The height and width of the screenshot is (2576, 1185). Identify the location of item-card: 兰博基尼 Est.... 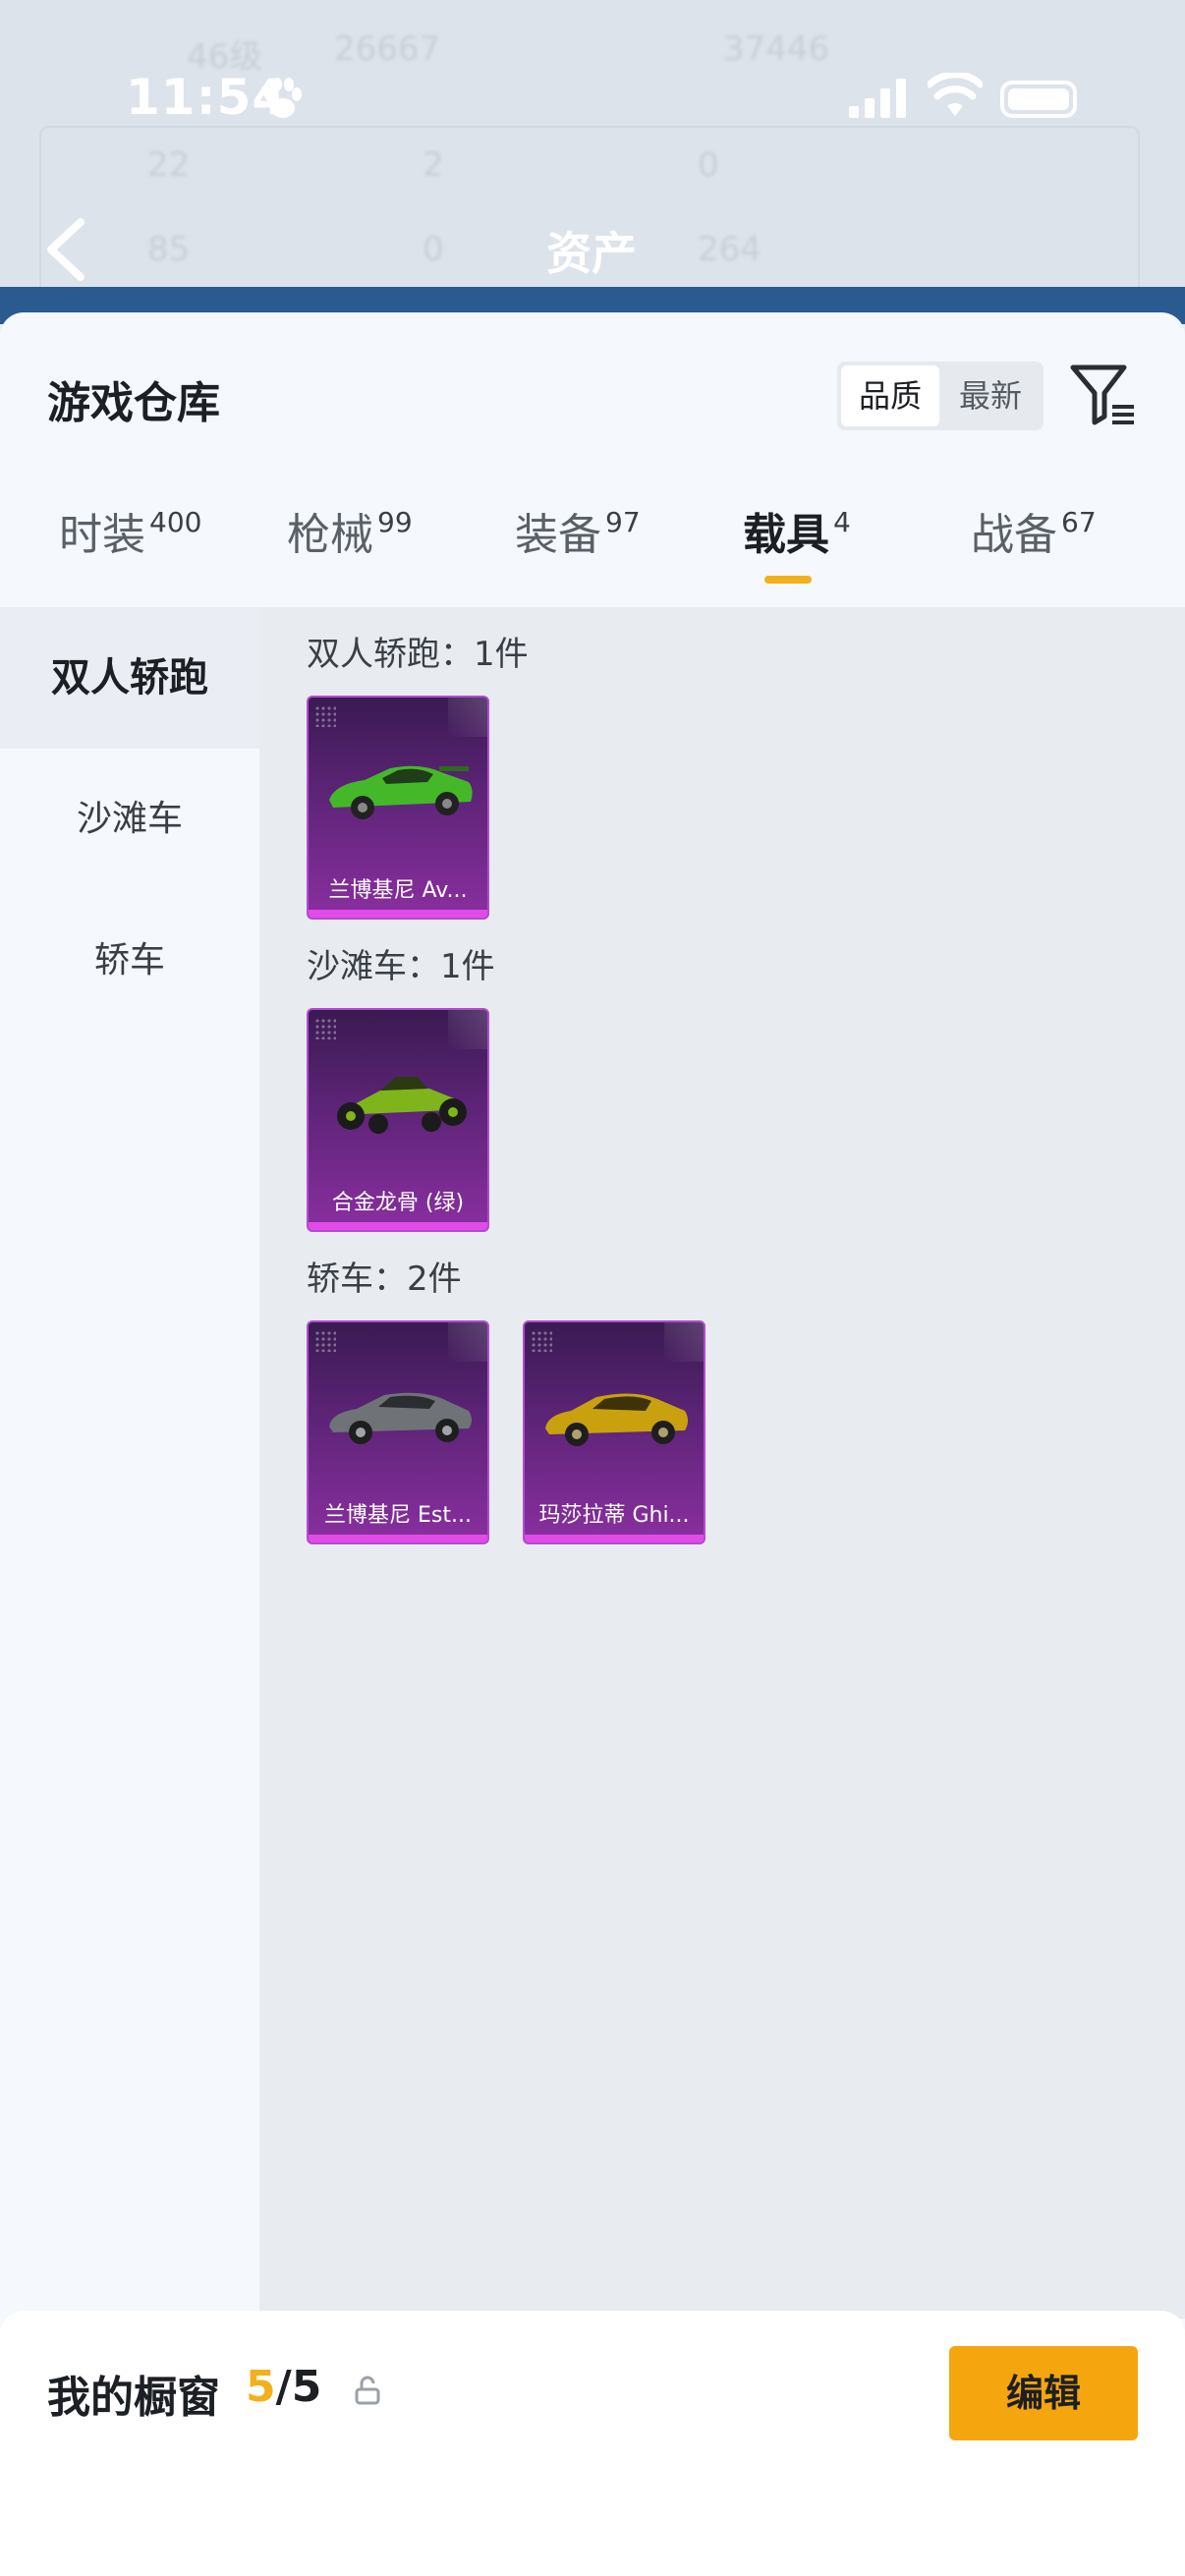
(398, 1432).